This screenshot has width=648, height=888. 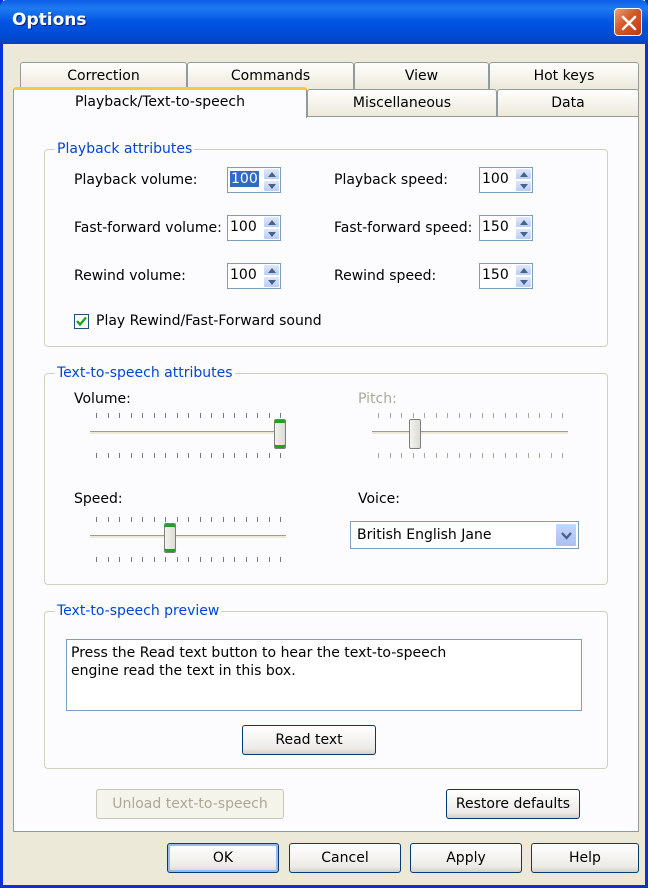 I want to click on title-bar: Options, so click(x=324, y=22).